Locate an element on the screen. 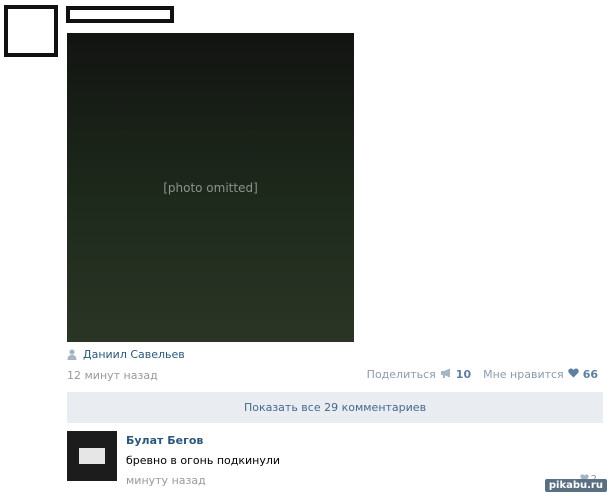 The height and width of the screenshot is (496, 611). comment-timestamp: минуту назад is located at coordinates (166, 480).